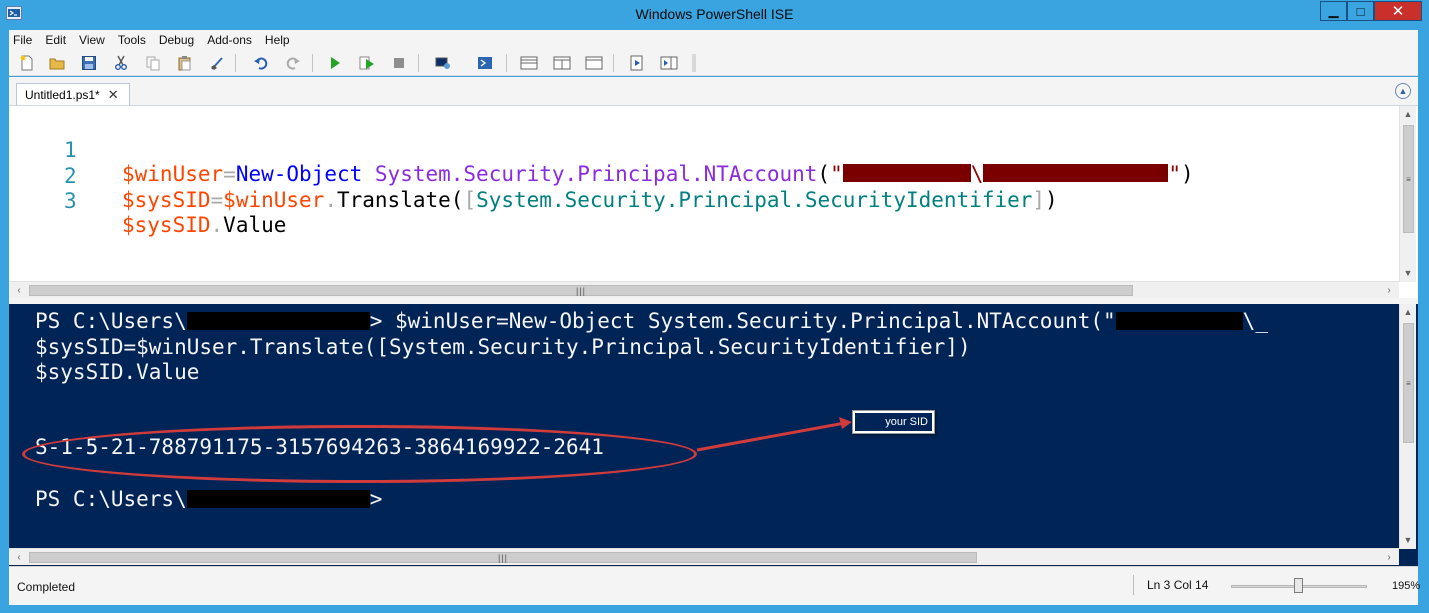 Image resolution: width=1429 pixels, height=613 pixels. Describe the element at coordinates (176, 40) in the screenshot. I see `menu-debug: Debug` at that location.